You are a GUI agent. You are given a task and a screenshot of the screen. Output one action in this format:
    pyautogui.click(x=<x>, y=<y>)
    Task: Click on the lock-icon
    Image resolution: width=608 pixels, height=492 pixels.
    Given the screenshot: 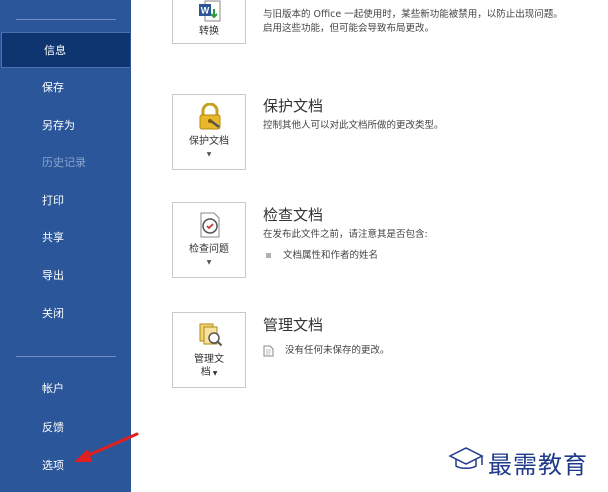 What is the action you would take?
    pyautogui.click(x=210, y=116)
    